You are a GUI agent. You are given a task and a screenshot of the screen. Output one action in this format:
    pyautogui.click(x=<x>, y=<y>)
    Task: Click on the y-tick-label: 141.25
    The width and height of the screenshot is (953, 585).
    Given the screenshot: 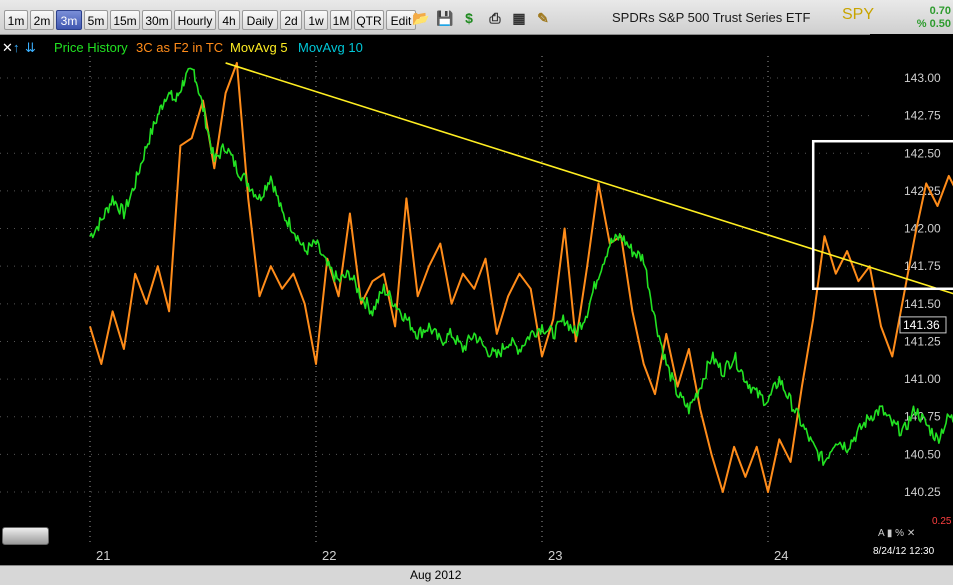 What is the action you would take?
    pyautogui.click(x=922, y=341)
    